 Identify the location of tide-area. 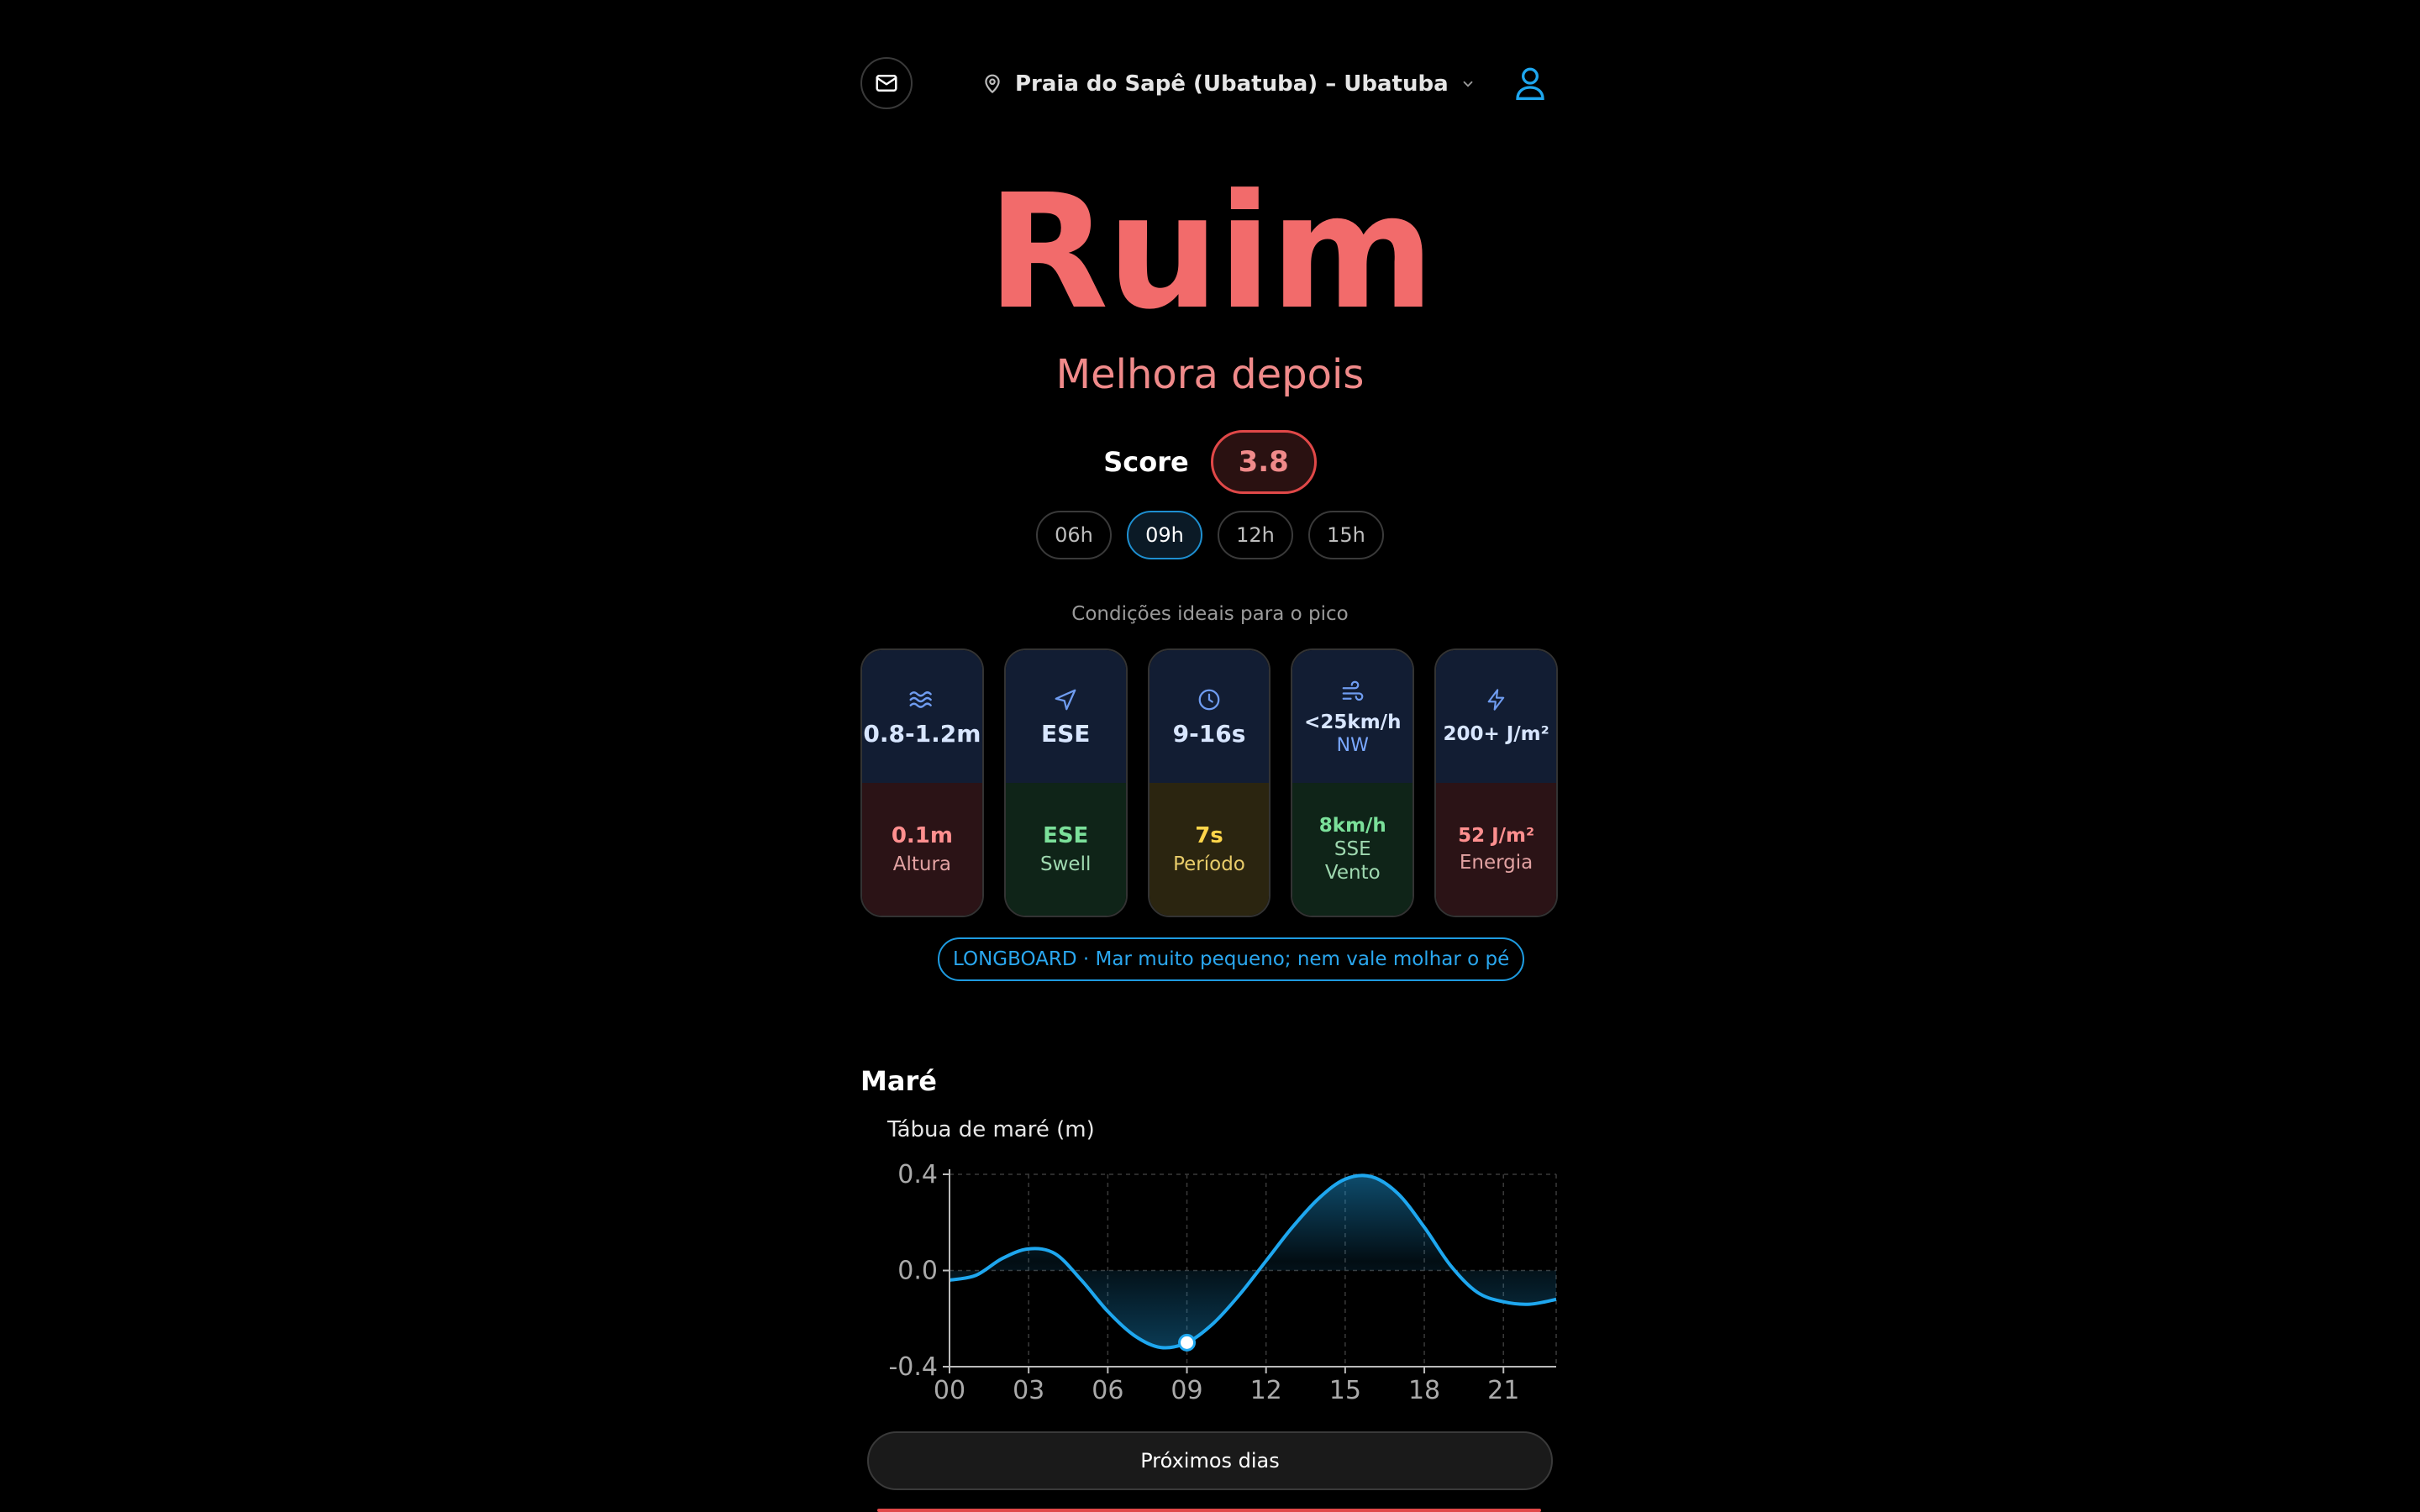
(1253, 1261).